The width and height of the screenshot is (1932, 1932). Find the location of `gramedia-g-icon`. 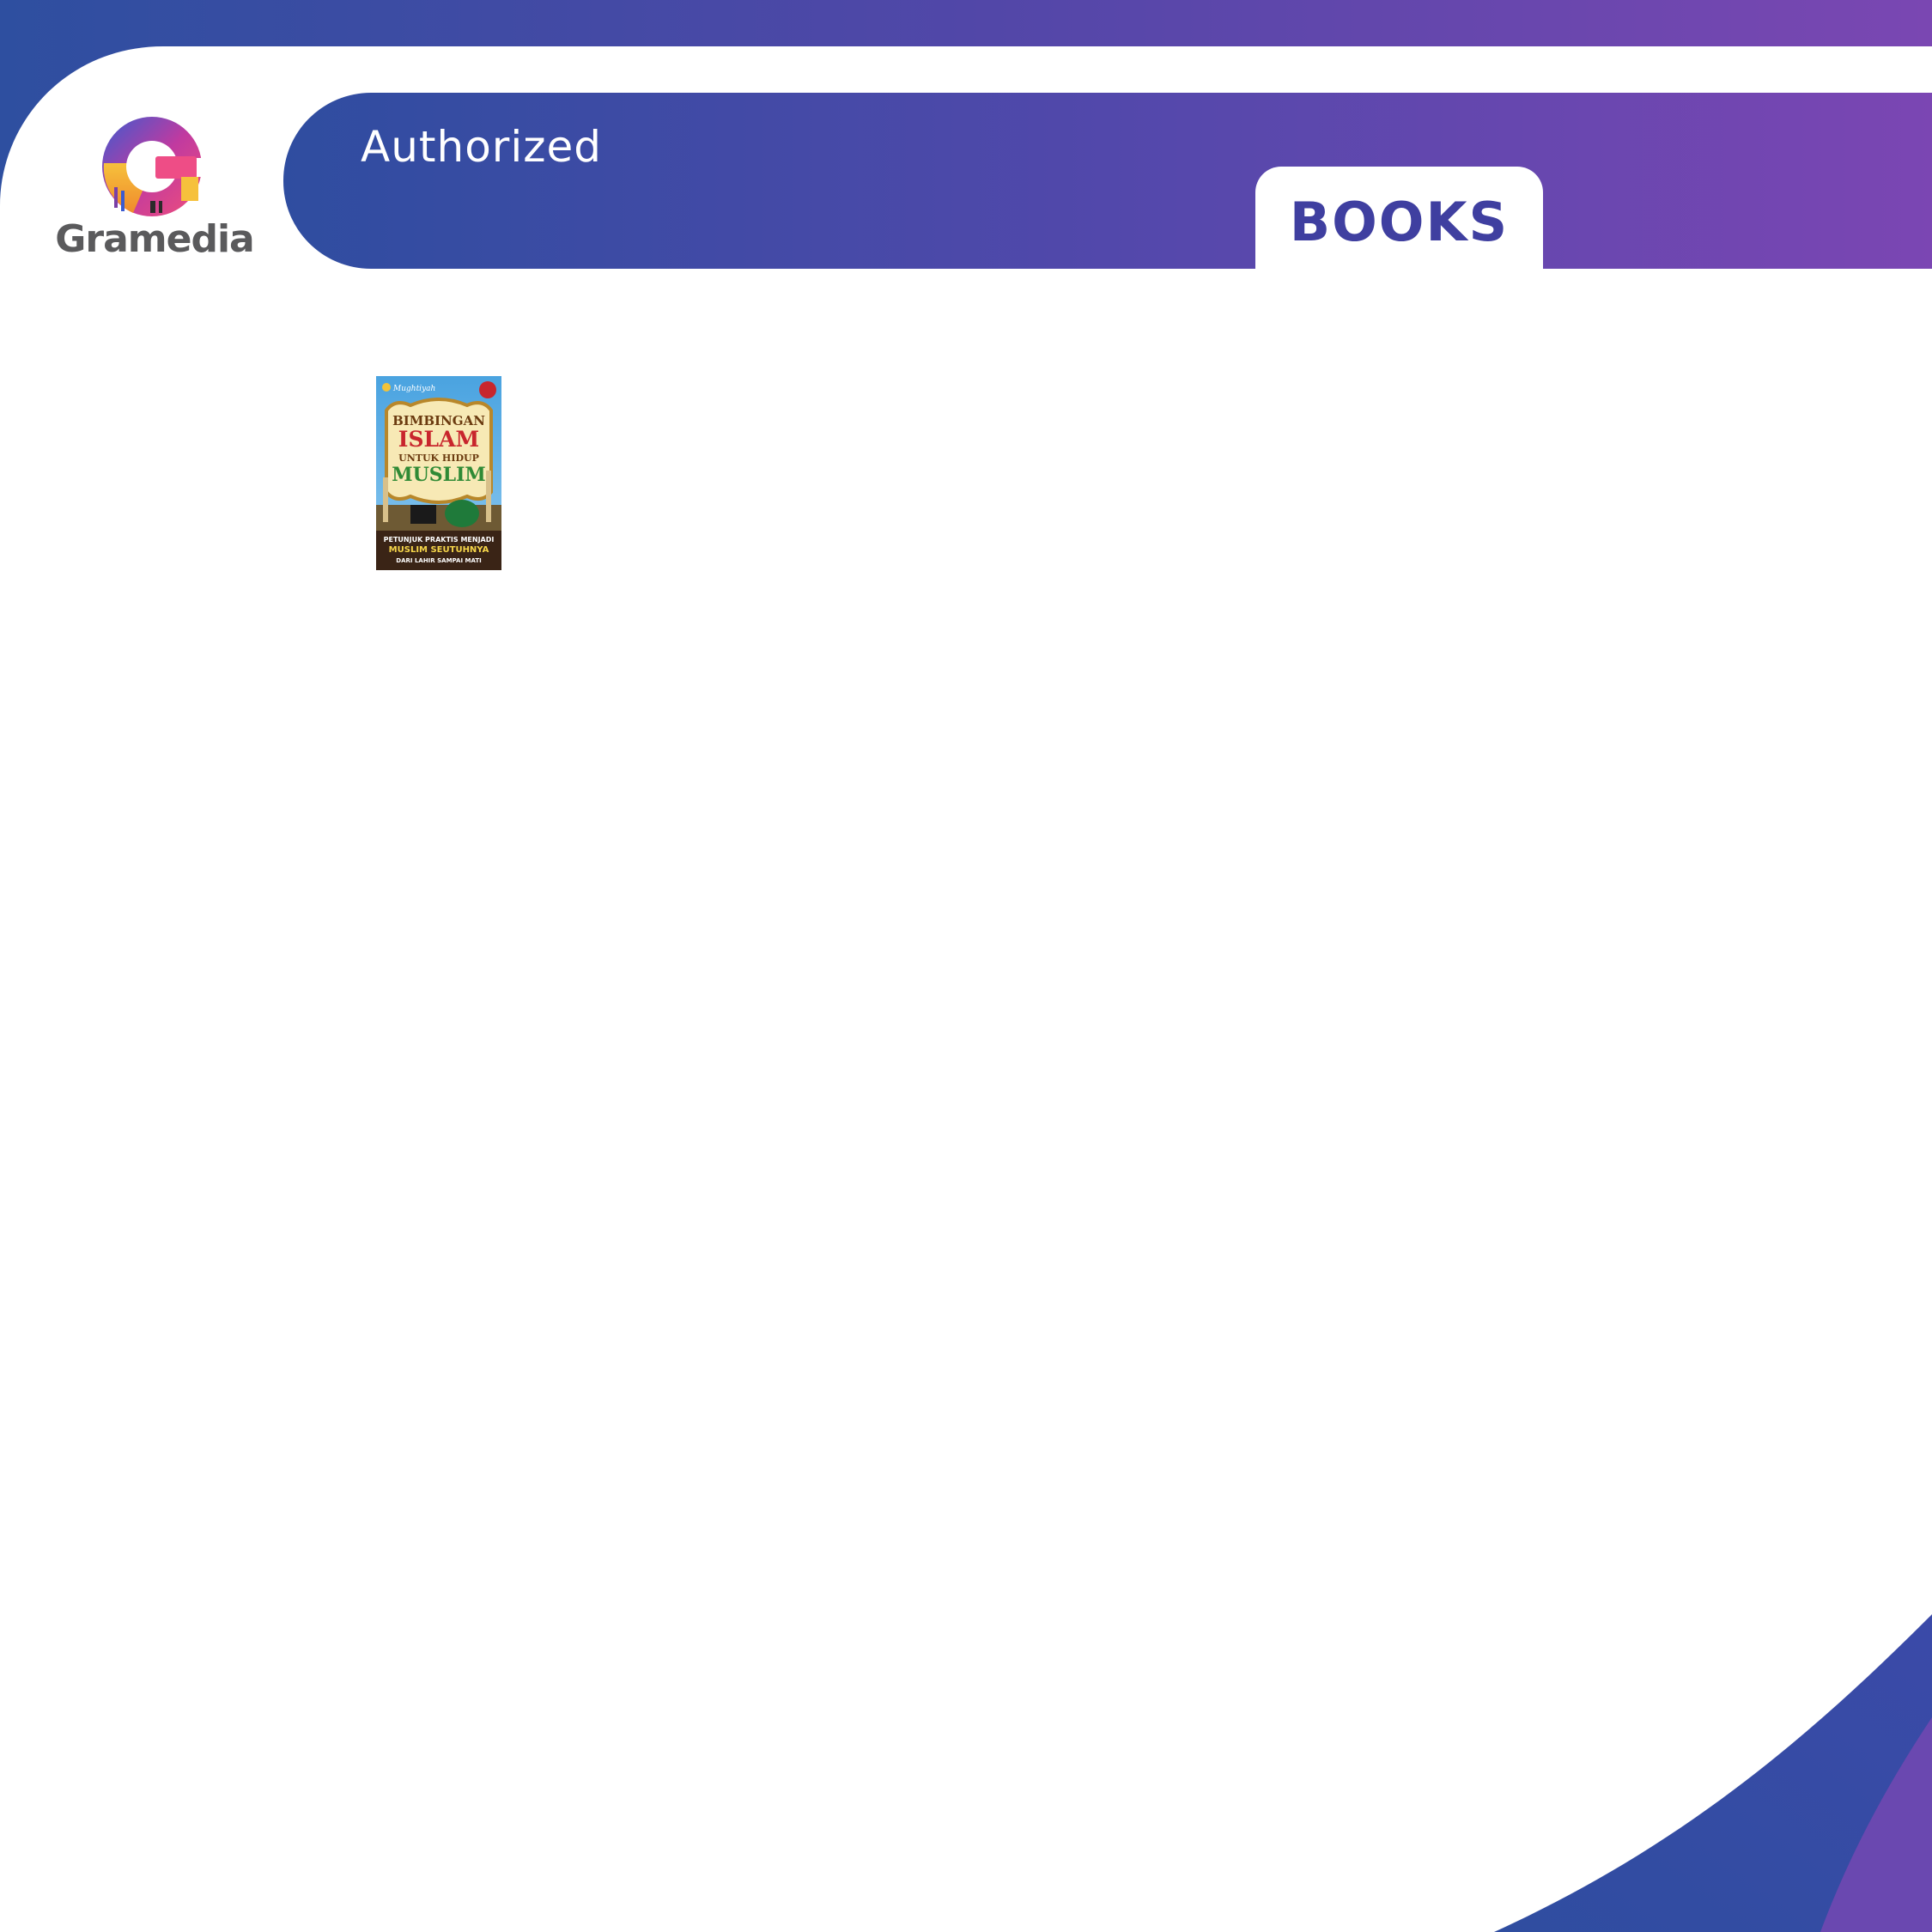

gramedia-g-icon is located at coordinates (156, 166).